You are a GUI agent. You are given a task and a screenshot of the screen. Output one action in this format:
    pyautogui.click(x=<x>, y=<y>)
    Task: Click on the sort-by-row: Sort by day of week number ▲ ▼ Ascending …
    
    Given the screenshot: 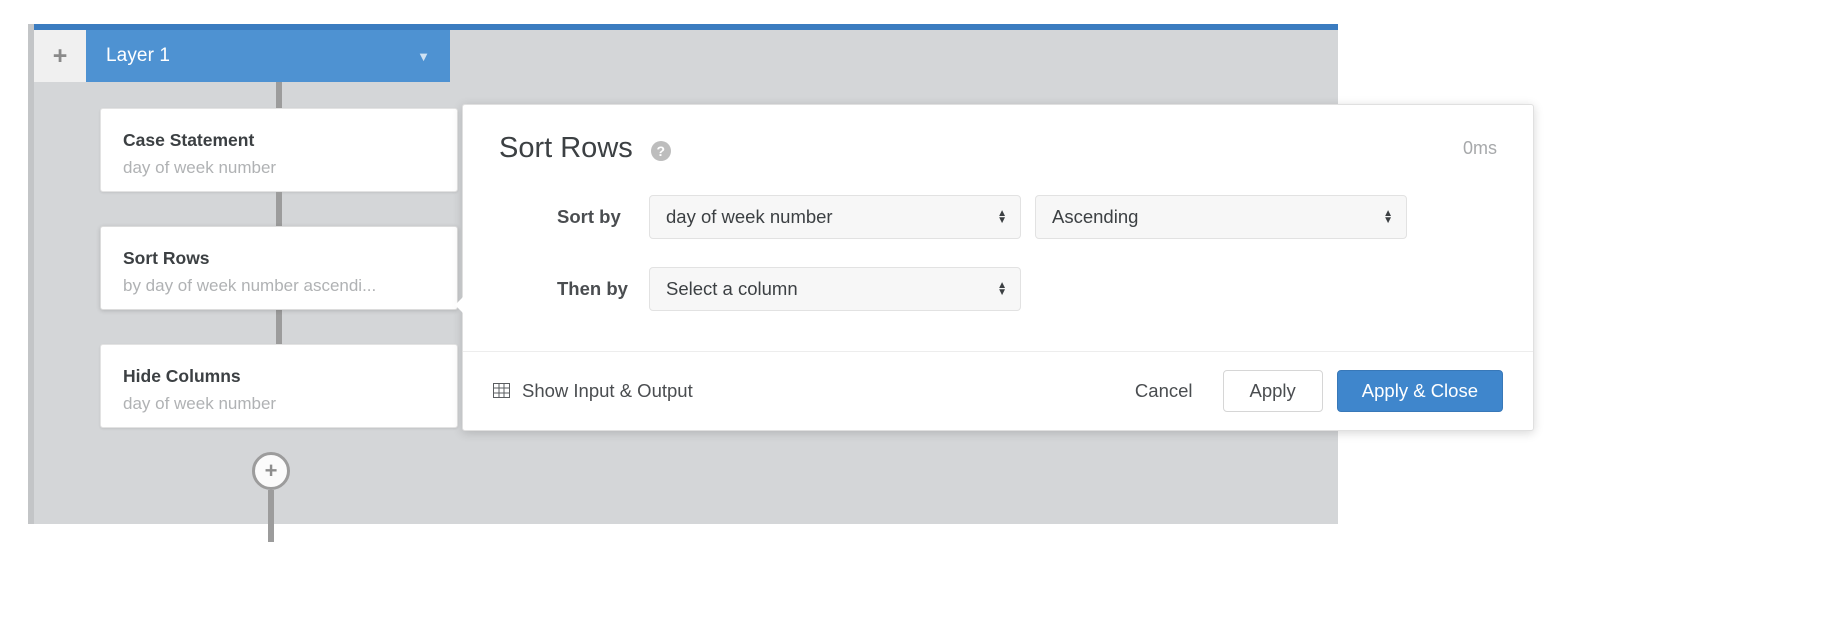 What is the action you would take?
    pyautogui.click(x=998, y=216)
    